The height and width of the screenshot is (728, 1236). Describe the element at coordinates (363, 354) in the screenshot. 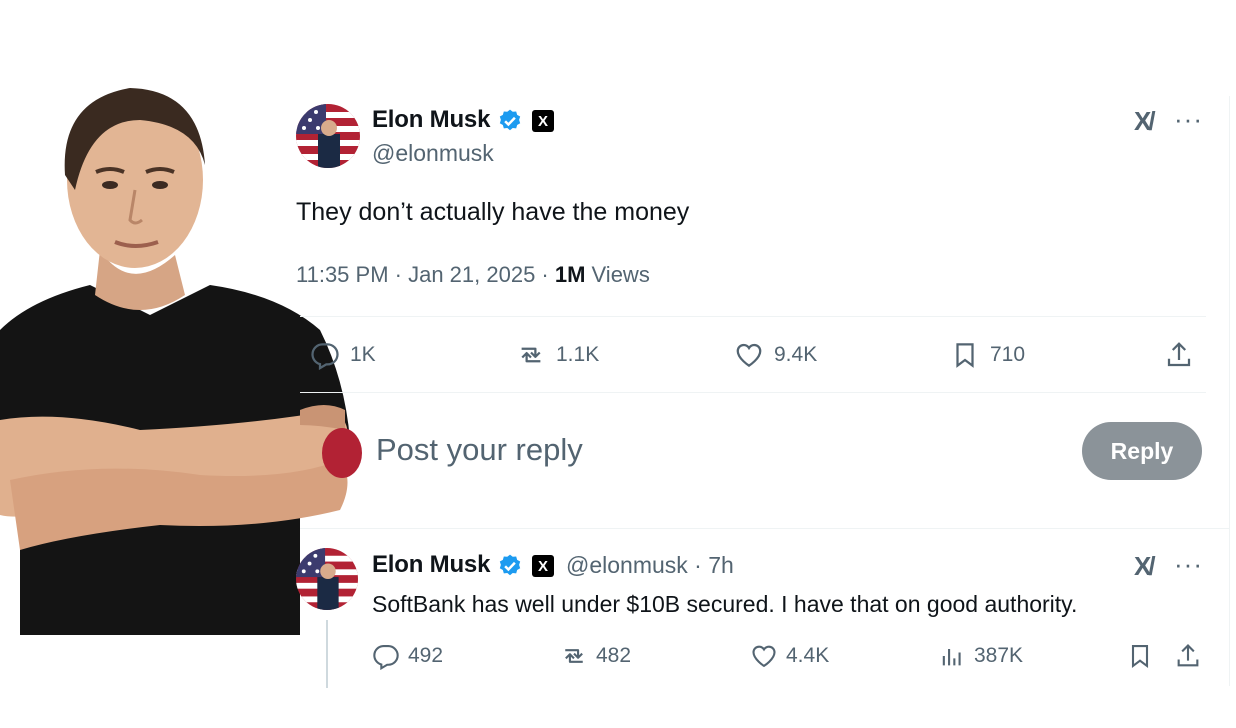

I see `reply-count: 1K` at that location.